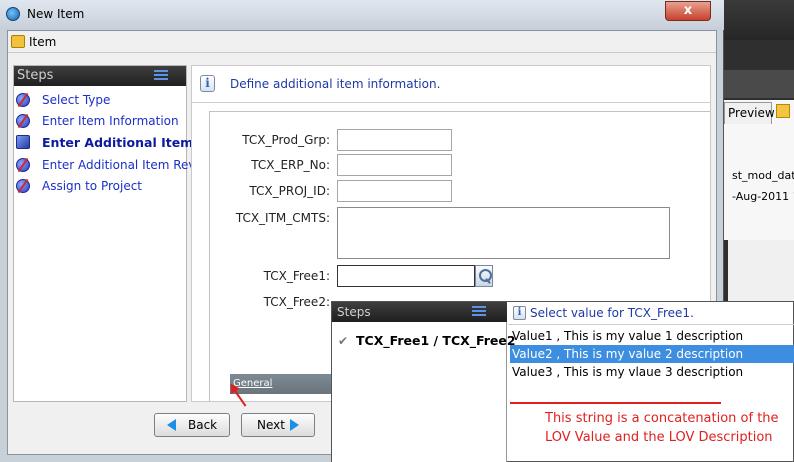 This screenshot has width=794, height=462. I want to click on steps-title: Steps, so click(35, 75).